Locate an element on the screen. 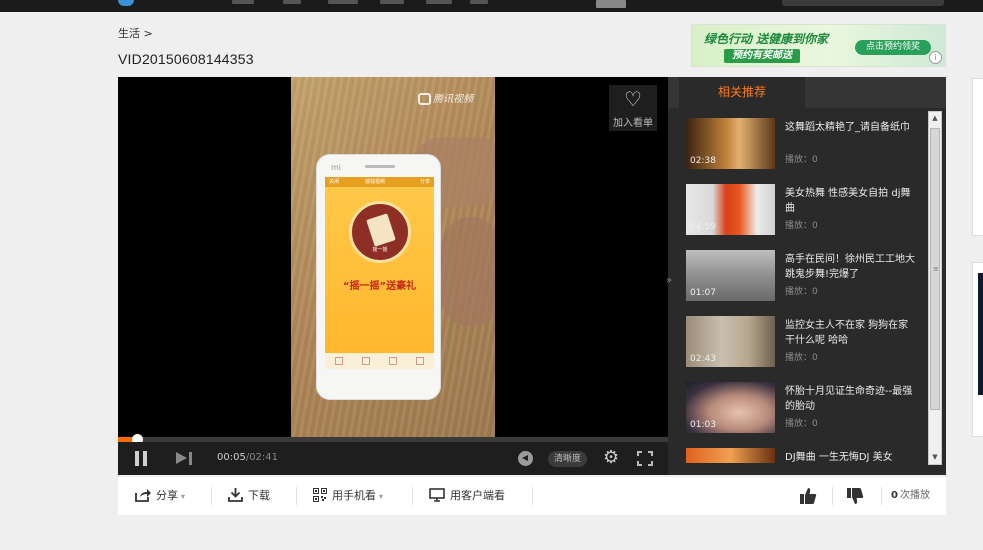  video-thumbnail: 04:59 is located at coordinates (730, 209).